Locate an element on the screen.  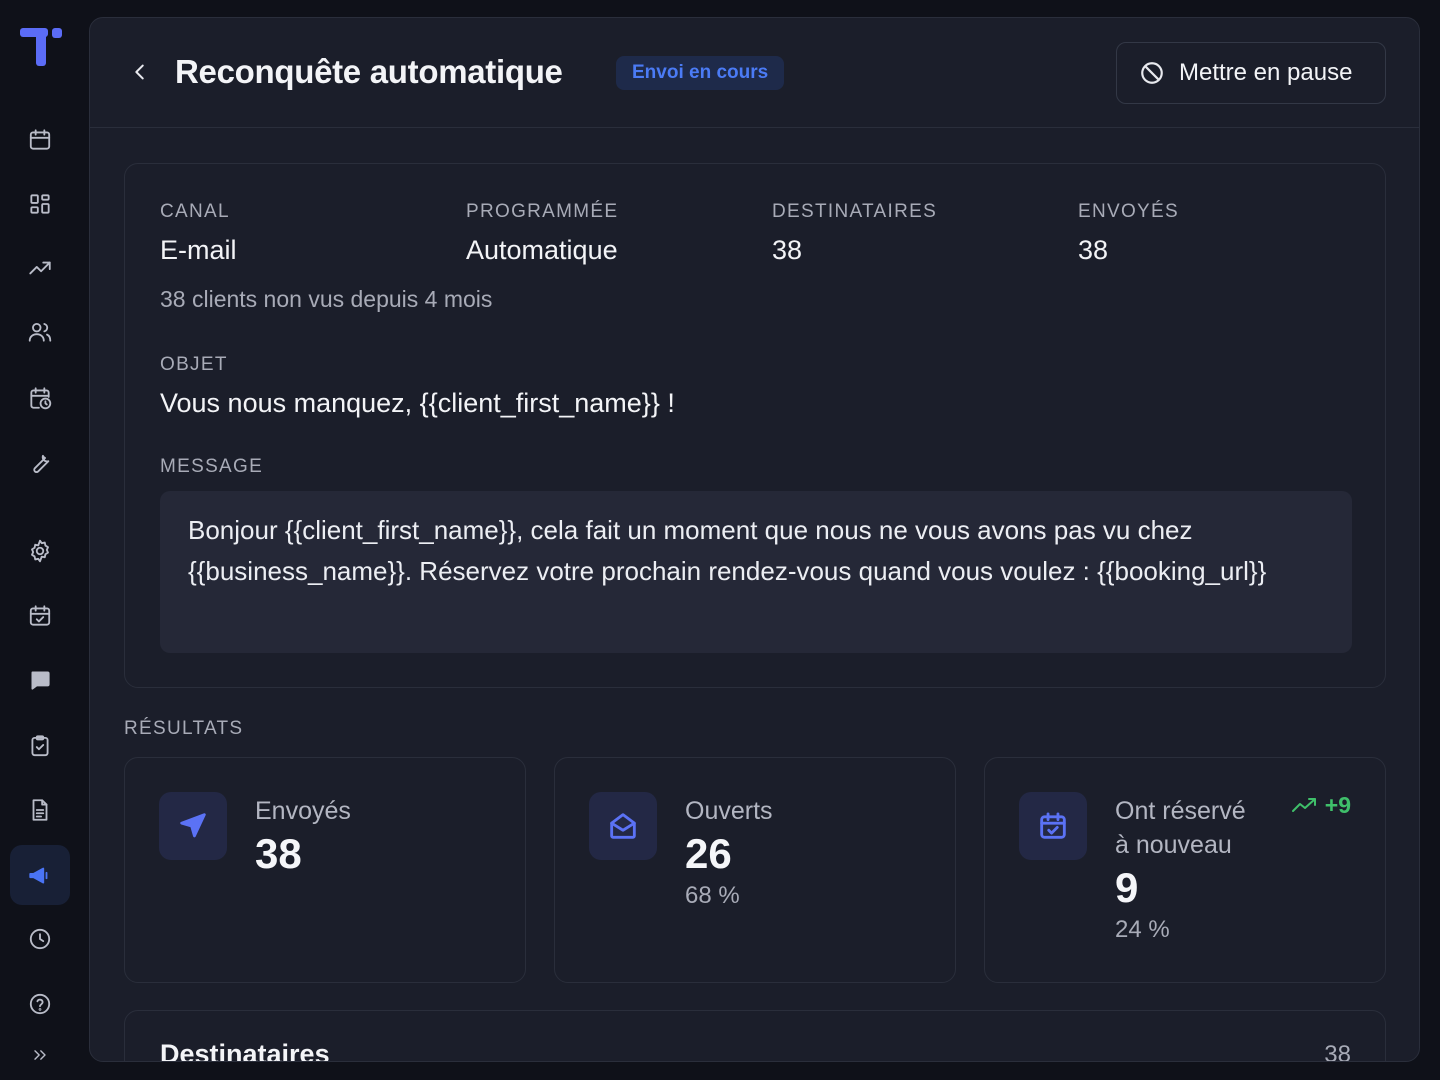
stat-icon-sent is located at coordinates (193, 826).